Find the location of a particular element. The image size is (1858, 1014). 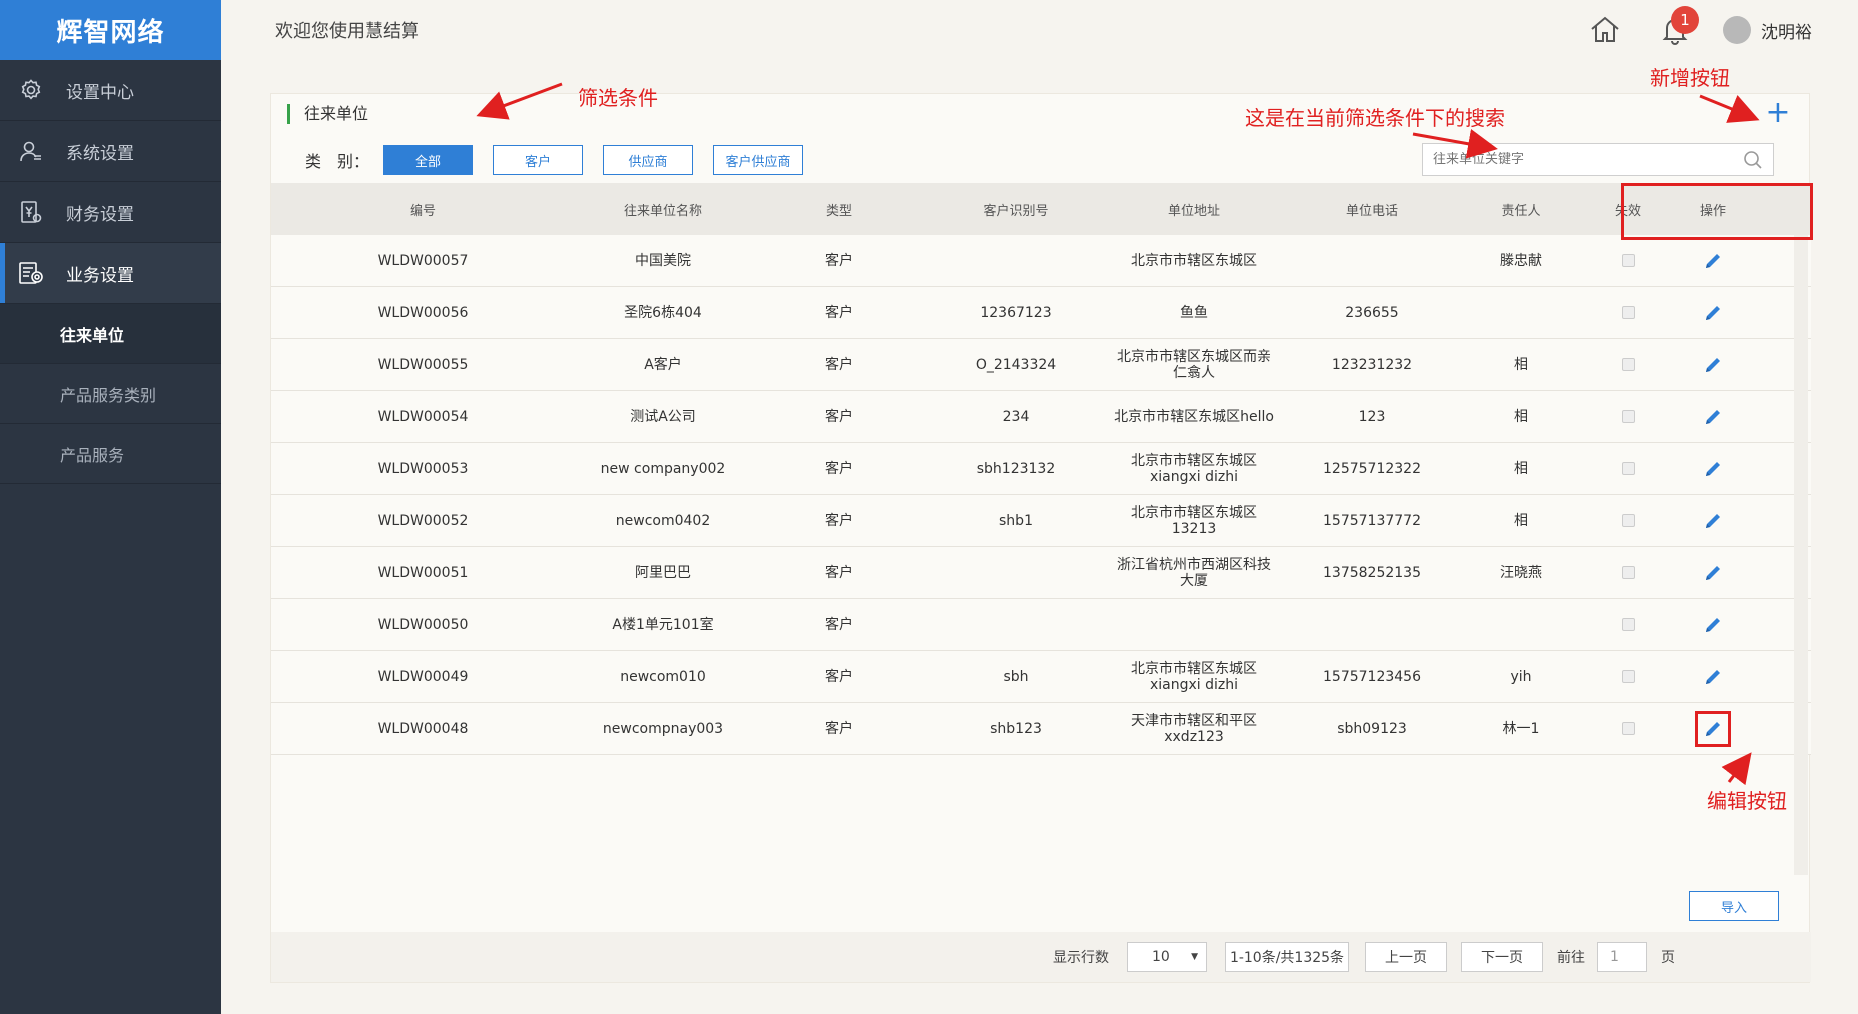

search-icon is located at coordinates (1753, 162).